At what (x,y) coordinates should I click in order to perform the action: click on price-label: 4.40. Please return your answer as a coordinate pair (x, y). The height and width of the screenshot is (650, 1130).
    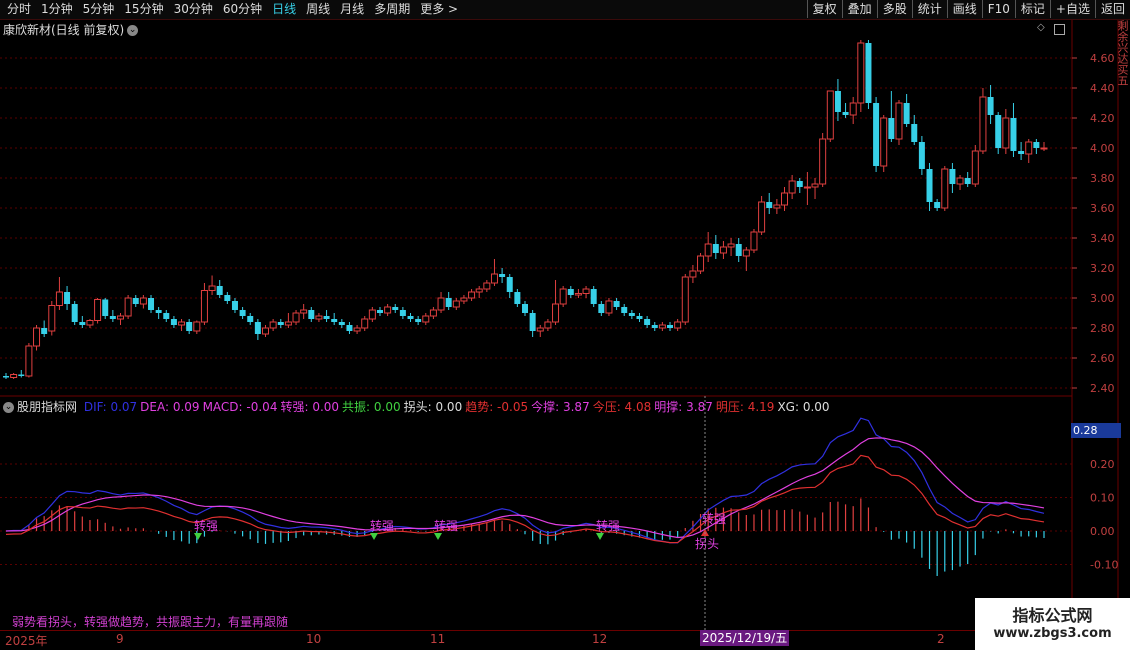
    Looking at the image, I should click on (1102, 88).